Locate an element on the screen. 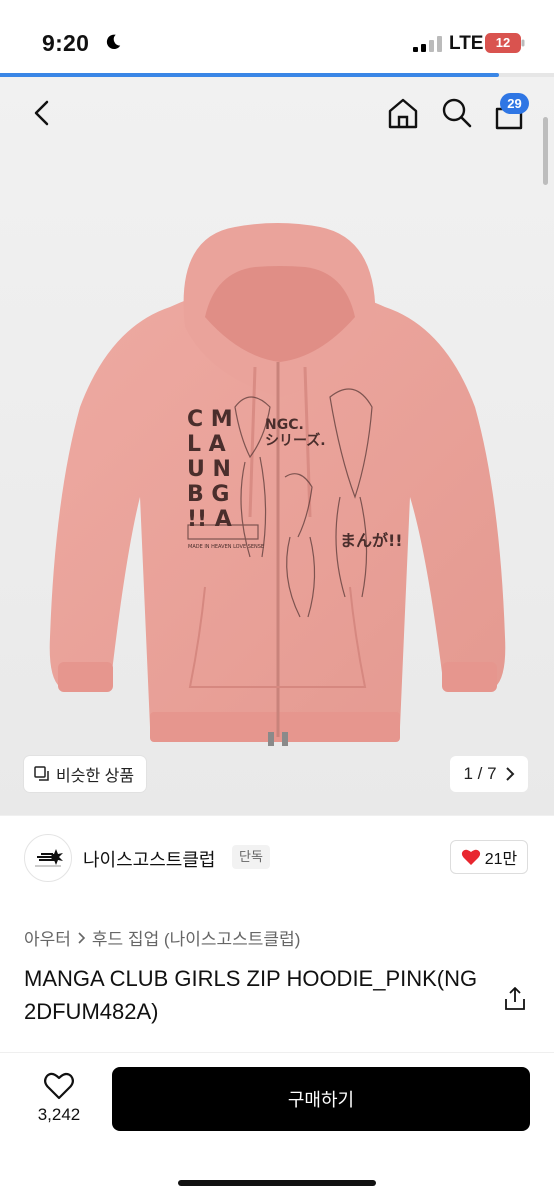  print-text-club-manga: C M L A U N B G !! A is located at coordinates (210, 469).